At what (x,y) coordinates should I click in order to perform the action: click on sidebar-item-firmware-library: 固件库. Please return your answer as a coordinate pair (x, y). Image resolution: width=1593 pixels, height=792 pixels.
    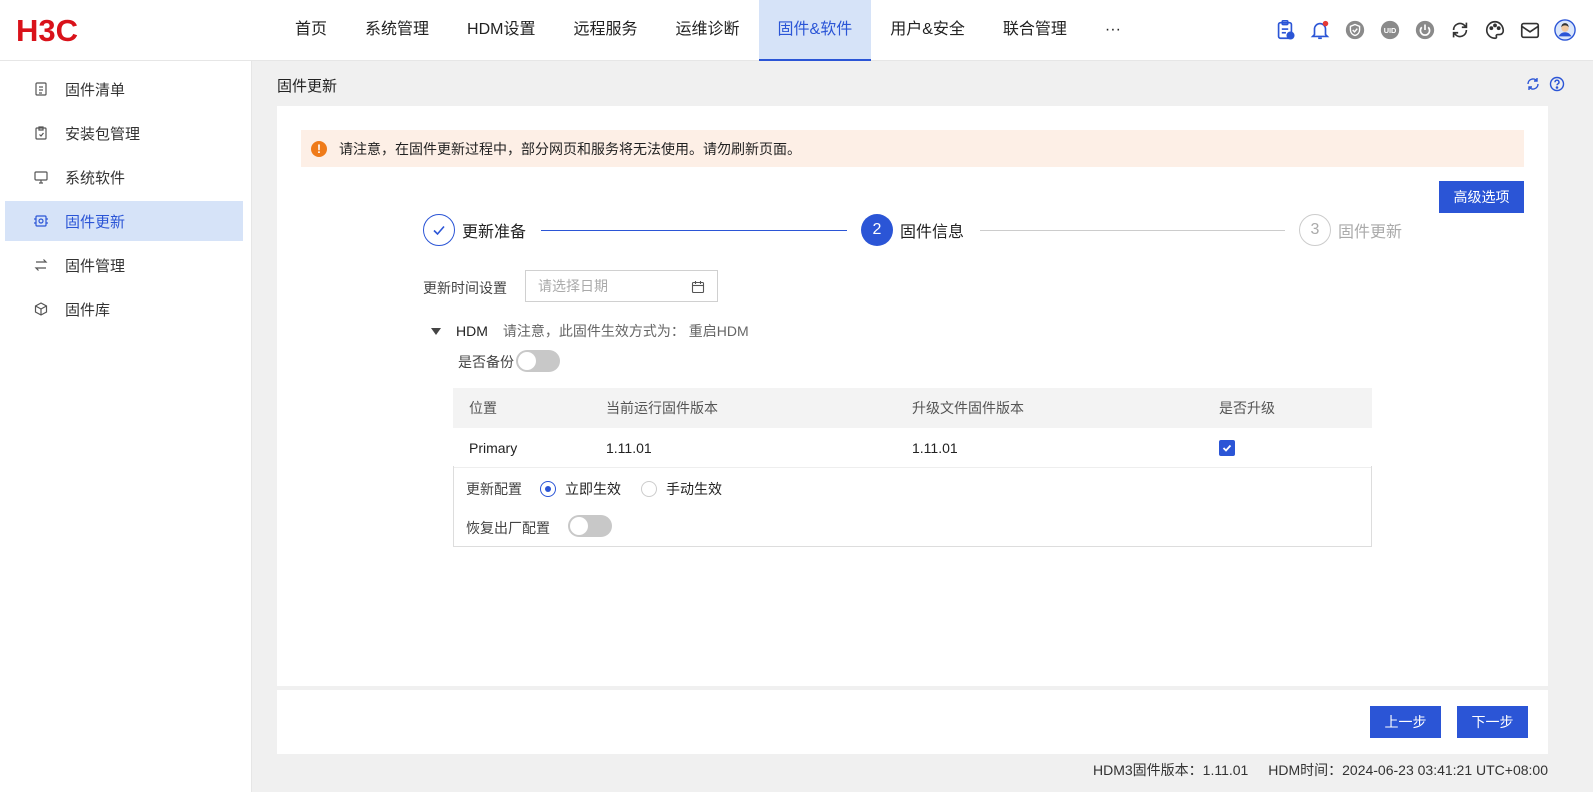
    Looking at the image, I should click on (124, 309).